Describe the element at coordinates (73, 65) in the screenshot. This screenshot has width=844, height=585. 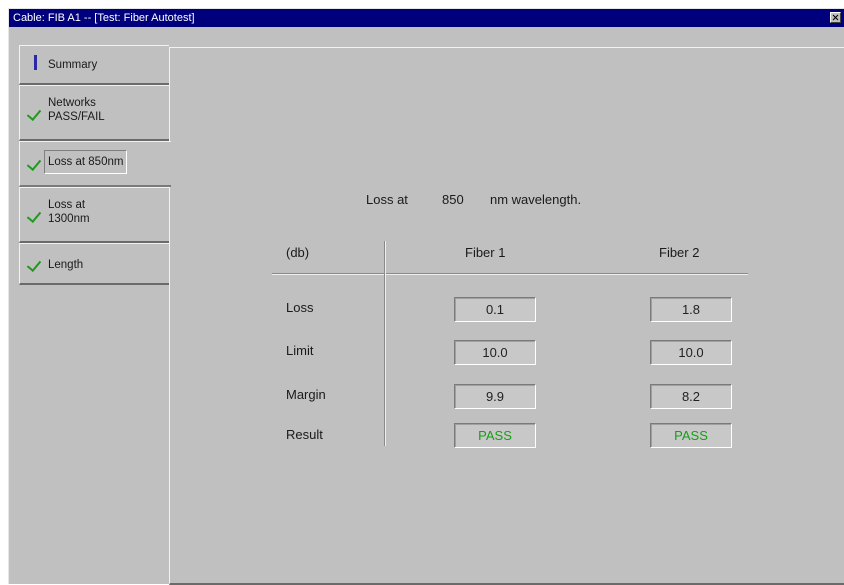
I see `tab-summary-label: Summary` at that location.